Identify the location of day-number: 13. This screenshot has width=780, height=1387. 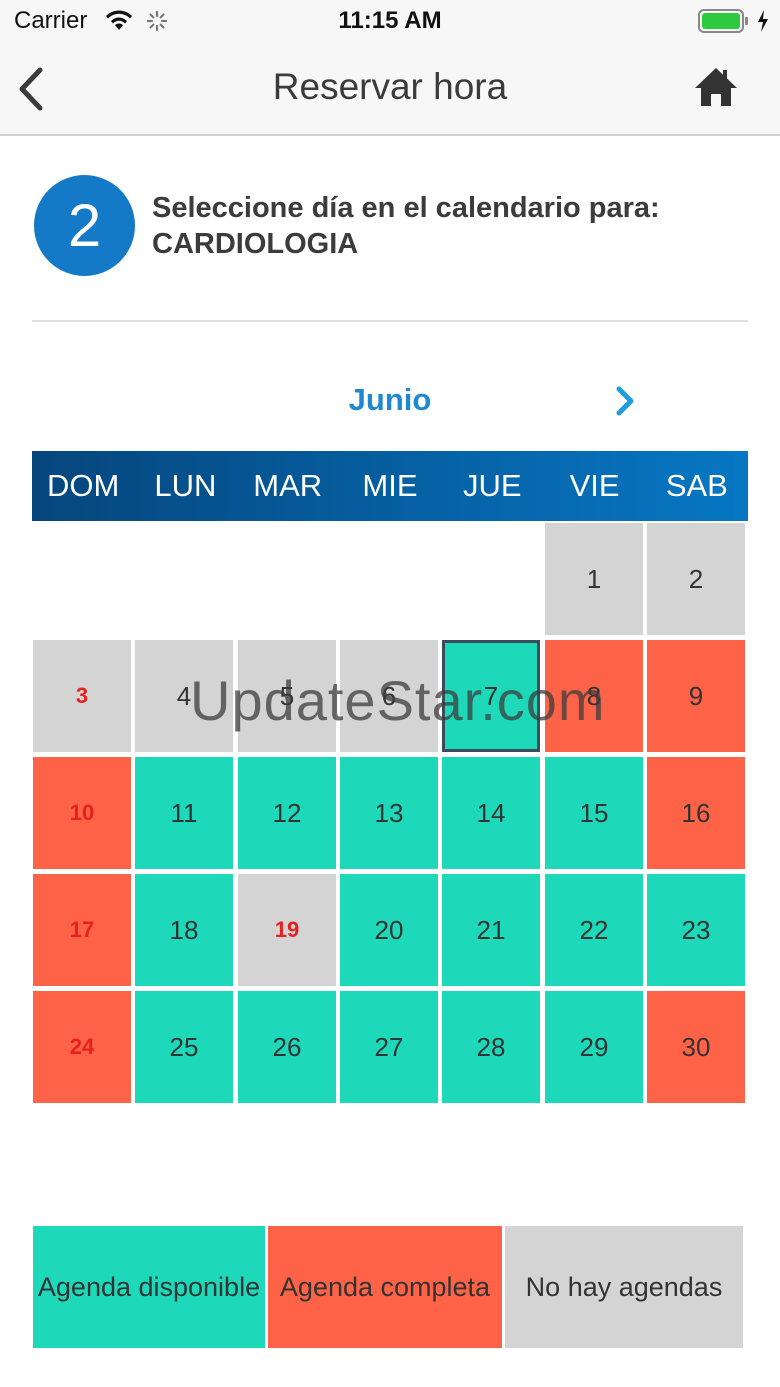
(389, 812).